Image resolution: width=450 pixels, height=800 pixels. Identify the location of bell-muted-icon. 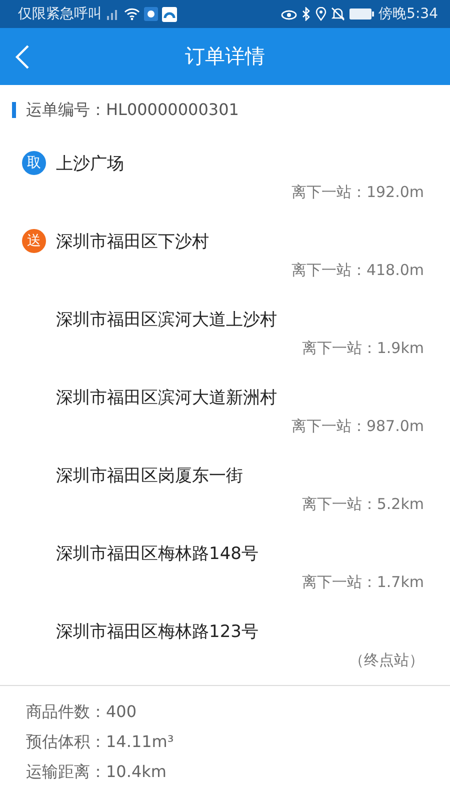
(337, 14).